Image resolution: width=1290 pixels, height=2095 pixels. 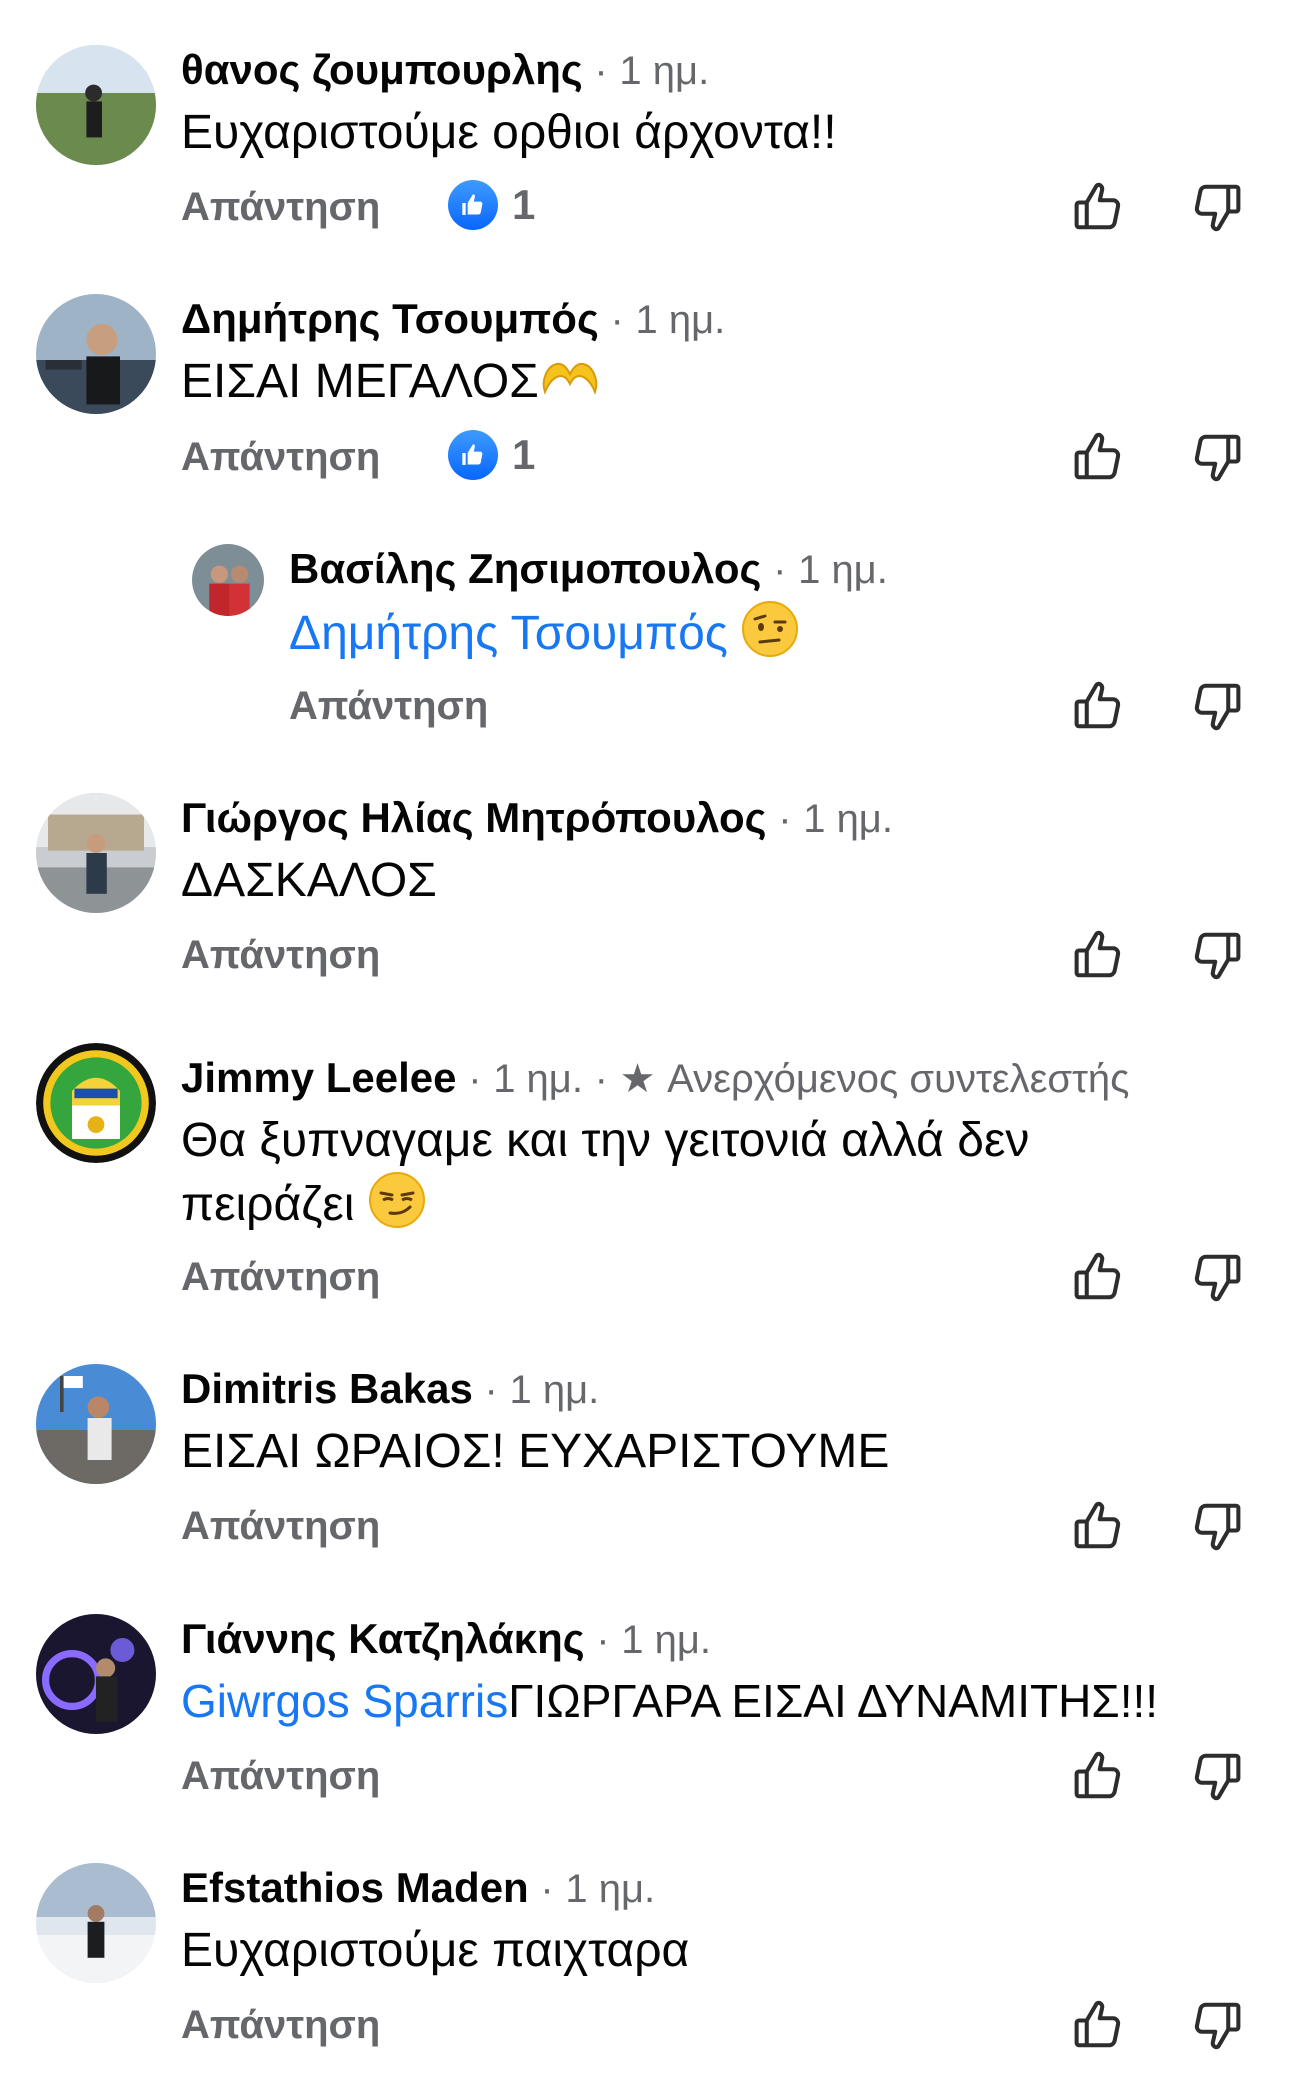 I want to click on comment-text: Δημήτρης Τσουμπός, so click(x=544, y=636).